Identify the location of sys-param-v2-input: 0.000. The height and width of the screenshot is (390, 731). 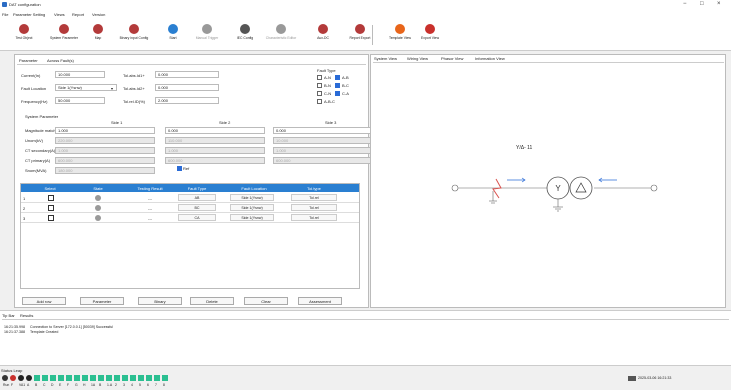
(215, 130).